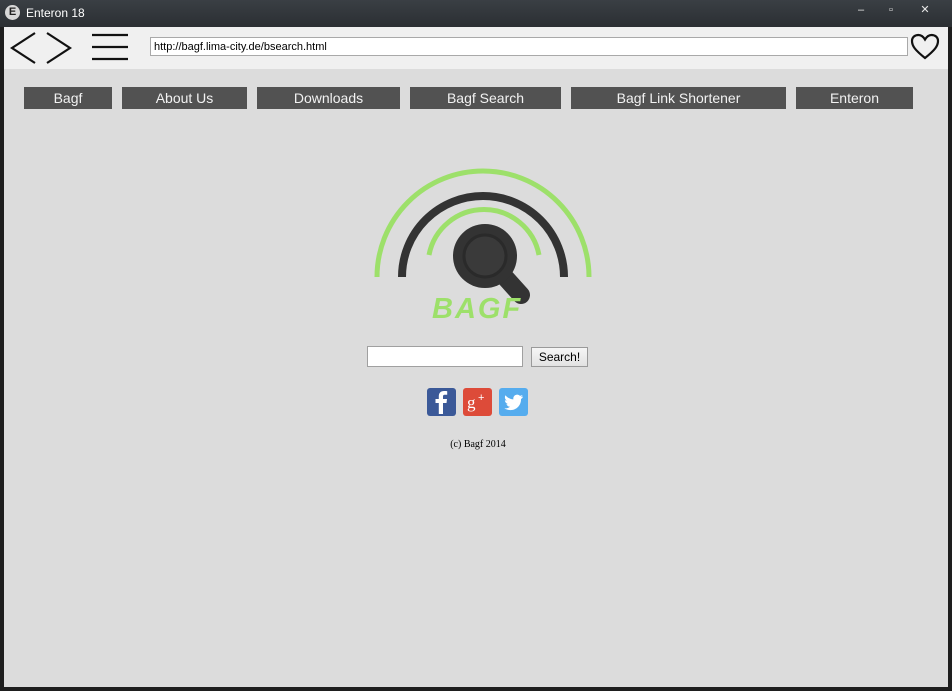 The width and height of the screenshot is (952, 691). Describe the element at coordinates (854, 98) in the screenshot. I see `nav-enteron: Enteron` at that location.